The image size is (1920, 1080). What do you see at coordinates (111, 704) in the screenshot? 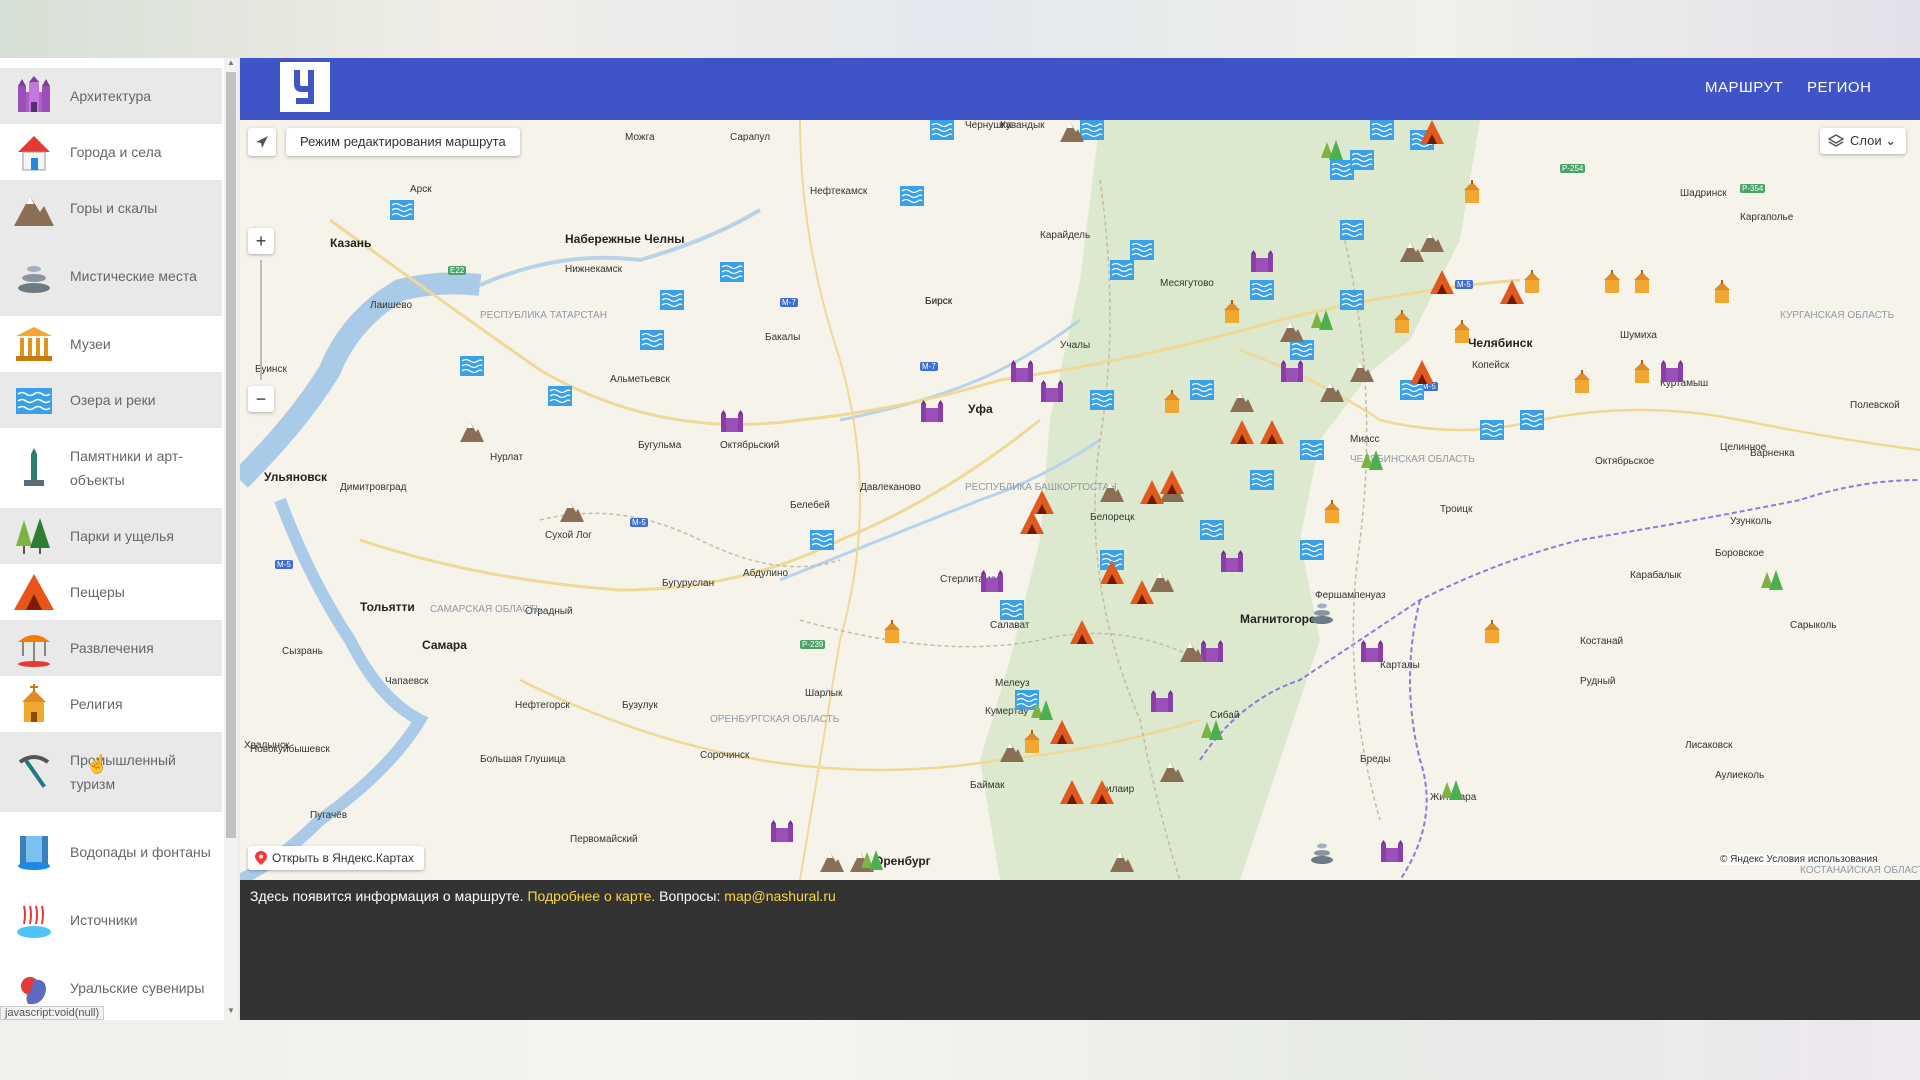
I see `sidebar-item-religion: Религия` at bounding box center [111, 704].